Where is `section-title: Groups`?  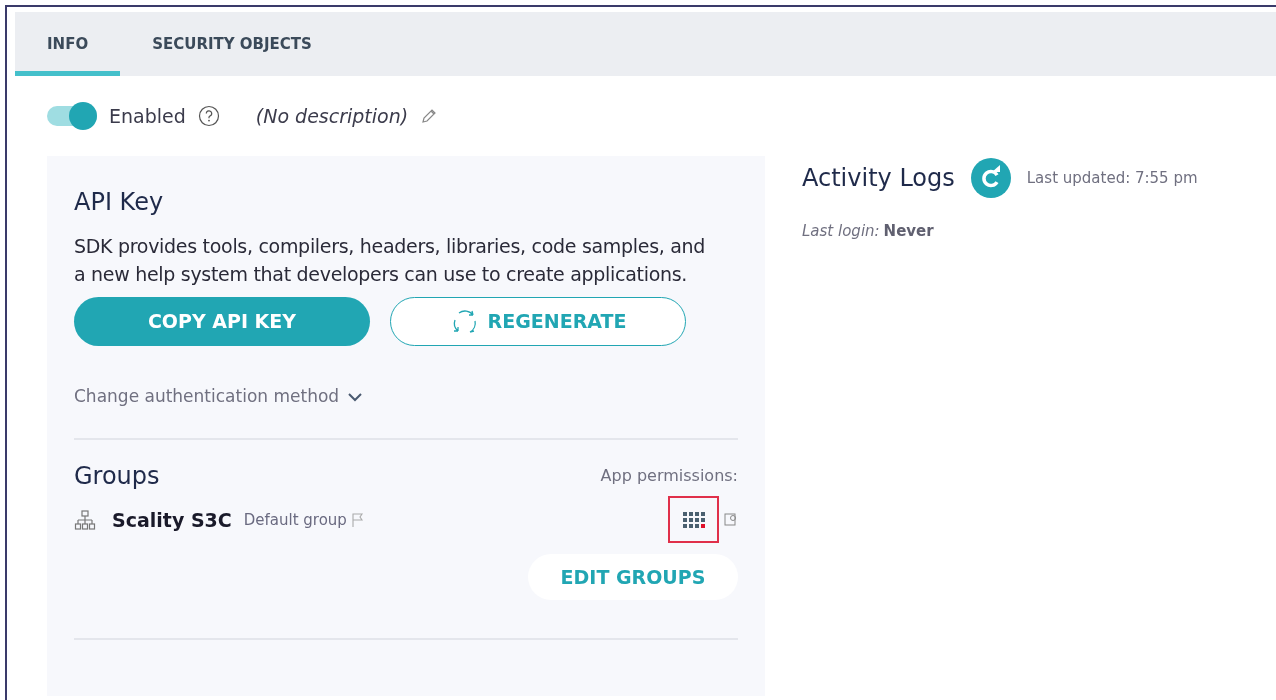
section-title: Groups is located at coordinates (117, 476).